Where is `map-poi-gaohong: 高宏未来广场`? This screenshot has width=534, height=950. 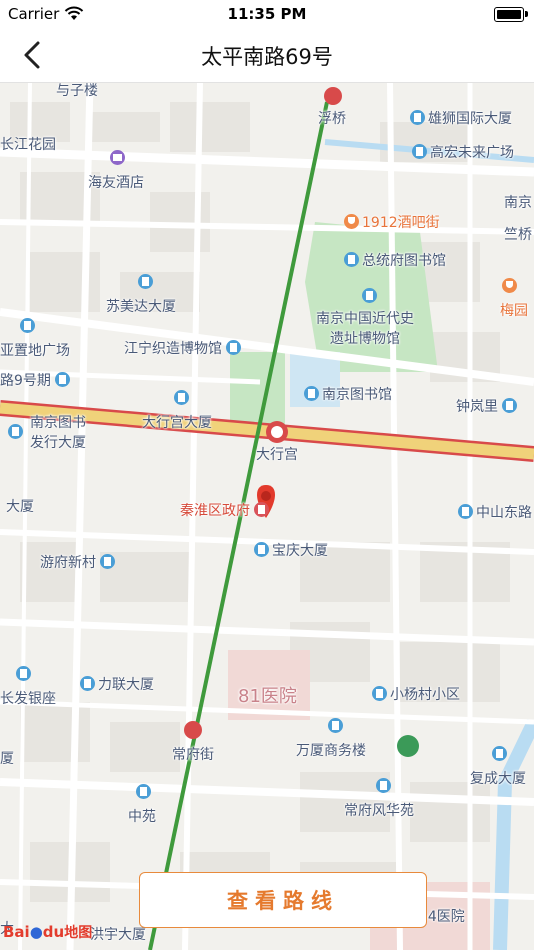
map-poi-gaohong: 高宏未来广场 is located at coordinates (463, 152).